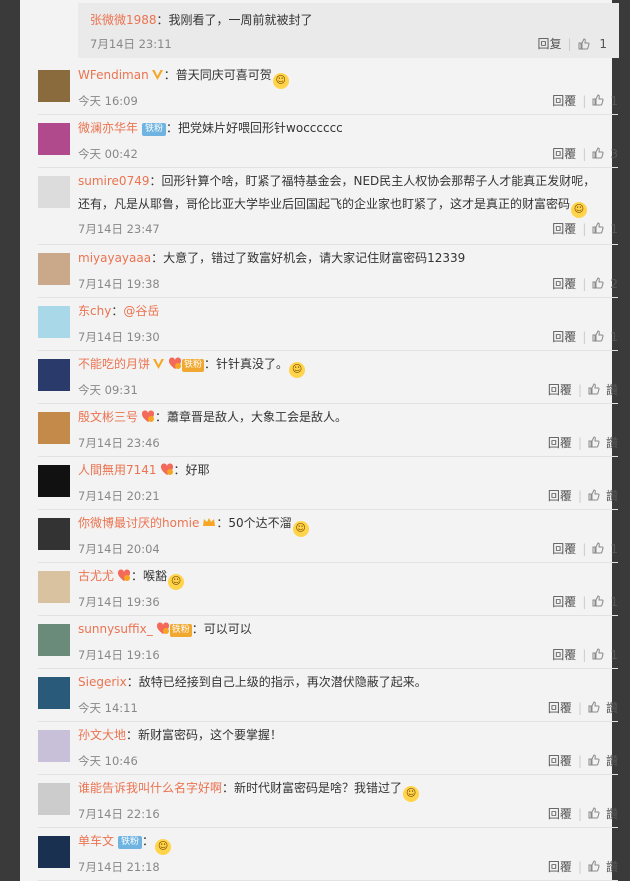  I want to click on comment-user-link: 不能吃的月饼, so click(114, 364).